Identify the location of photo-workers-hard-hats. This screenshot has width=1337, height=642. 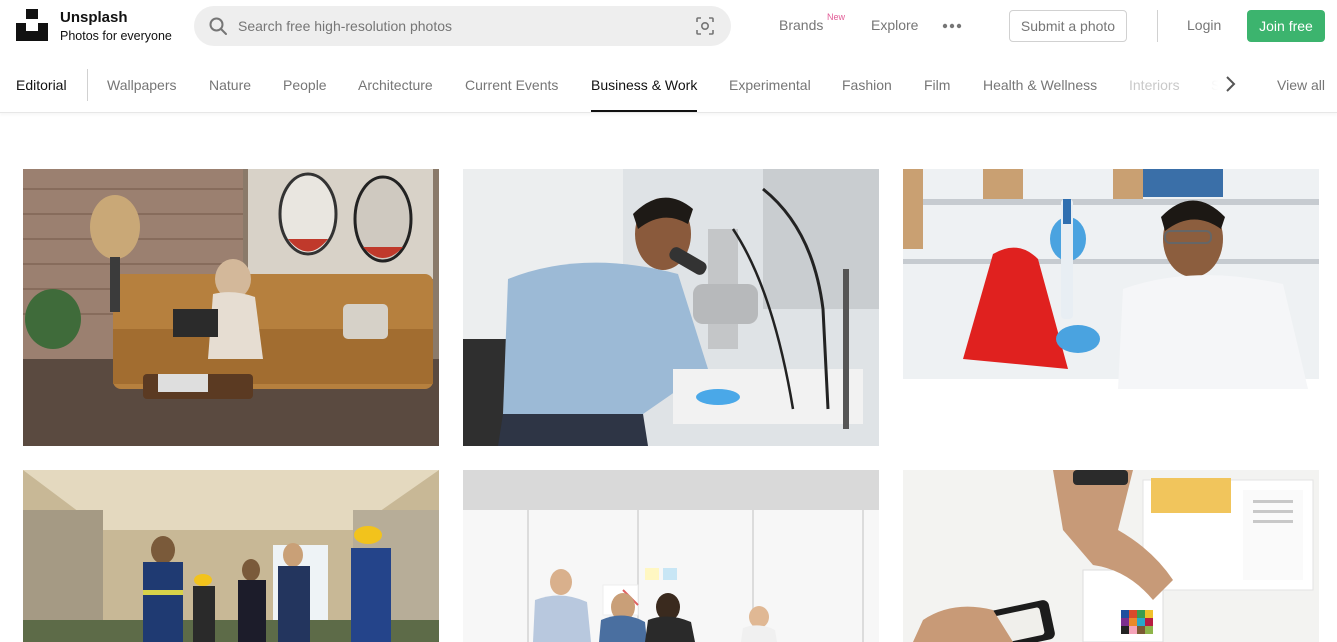
(231, 556).